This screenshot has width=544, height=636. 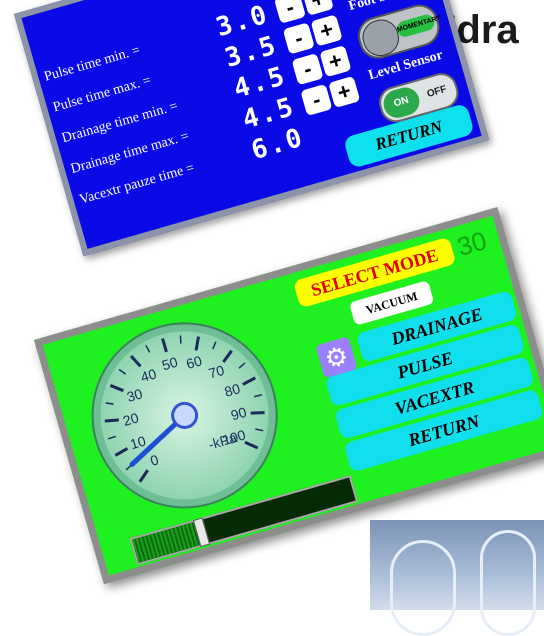 I want to click on progress-fill, so click(x=167, y=542).